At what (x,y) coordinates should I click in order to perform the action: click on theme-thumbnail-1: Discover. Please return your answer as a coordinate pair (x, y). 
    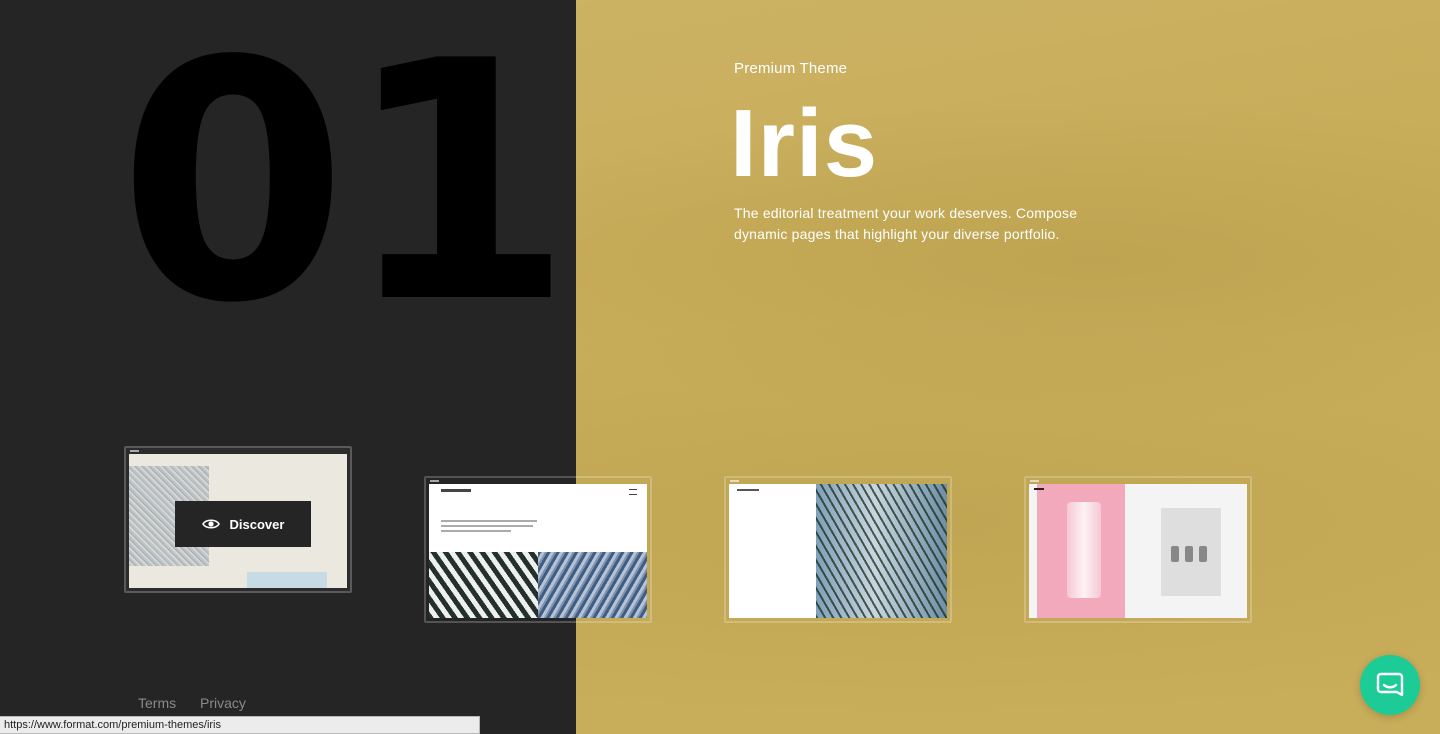
    Looking at the image, I should click on (238, 519).